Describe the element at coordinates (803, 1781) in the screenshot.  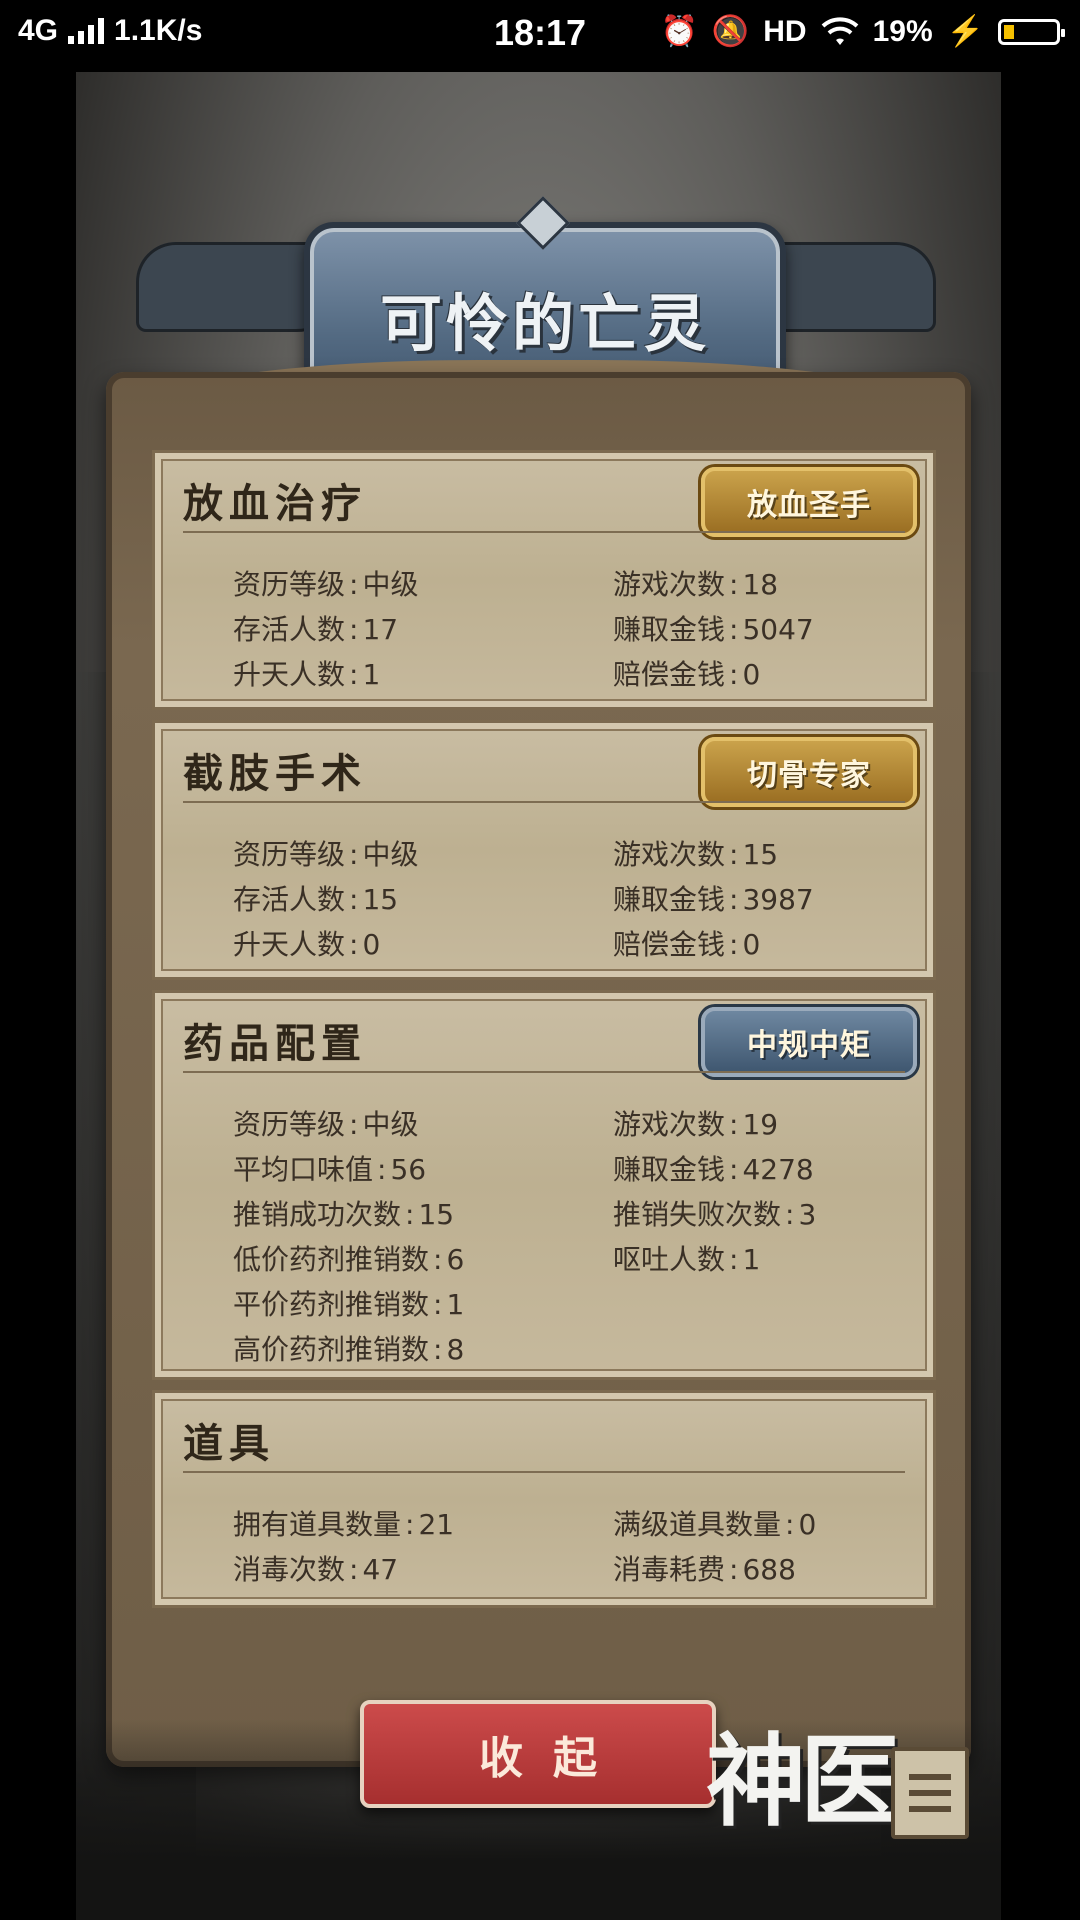
I see `game-logo: 神医` at that location.